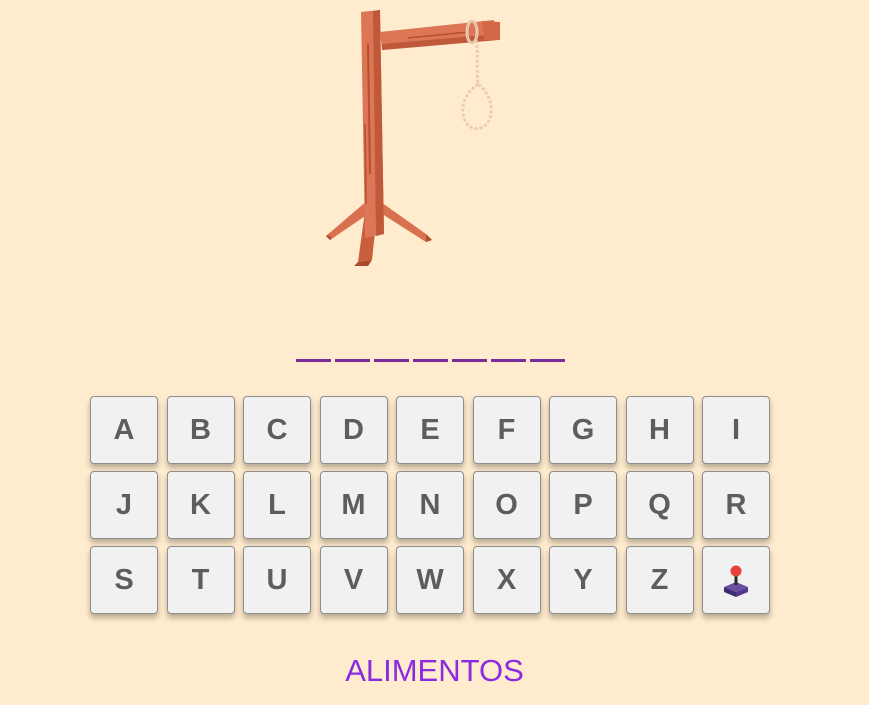  I want to click on key-t: T, so click(200, 580).